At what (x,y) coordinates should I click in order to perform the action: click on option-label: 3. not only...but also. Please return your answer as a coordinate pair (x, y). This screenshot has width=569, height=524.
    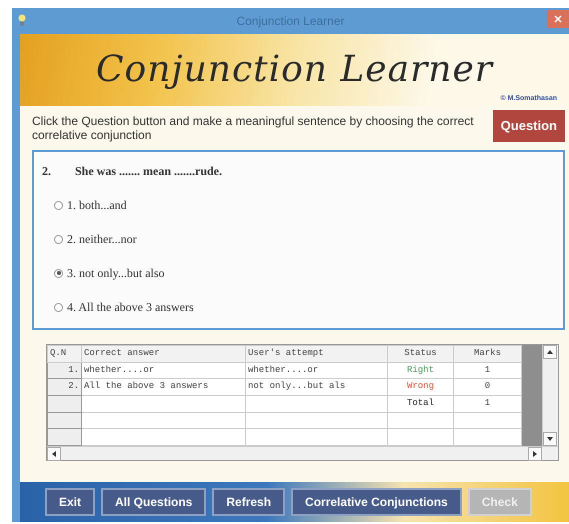
    Looking at the image, I should click on (116, 273).